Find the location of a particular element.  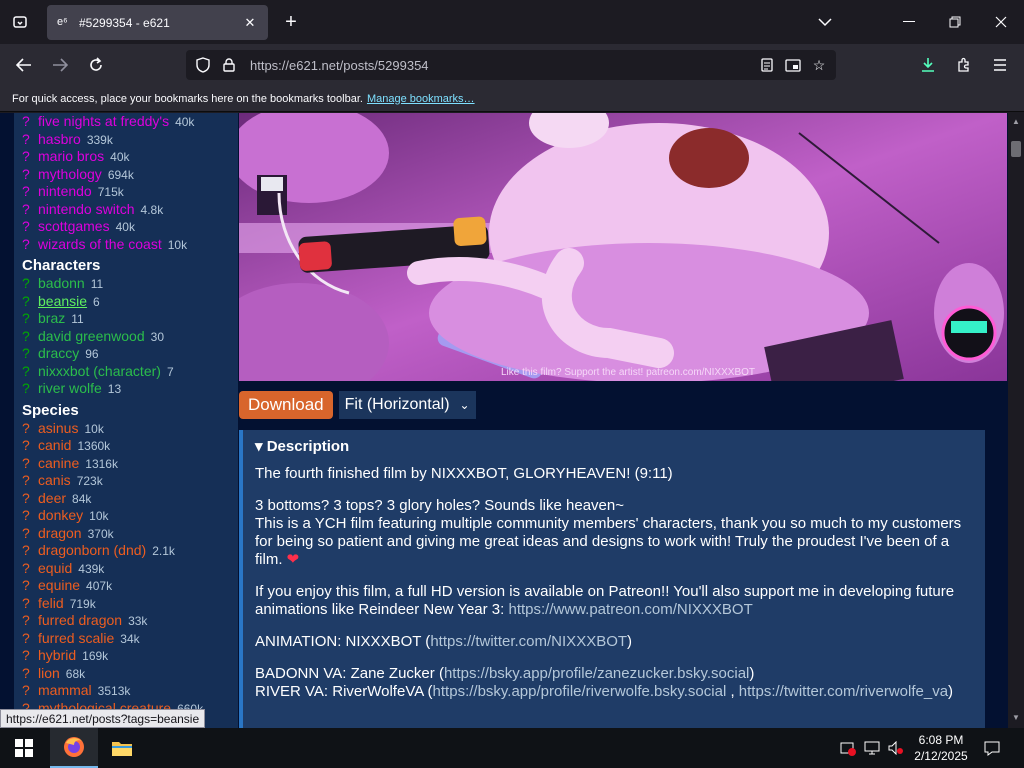

twitter-link: https://twitter.com/NIXXXBOT is located at coordinates (528, 641).